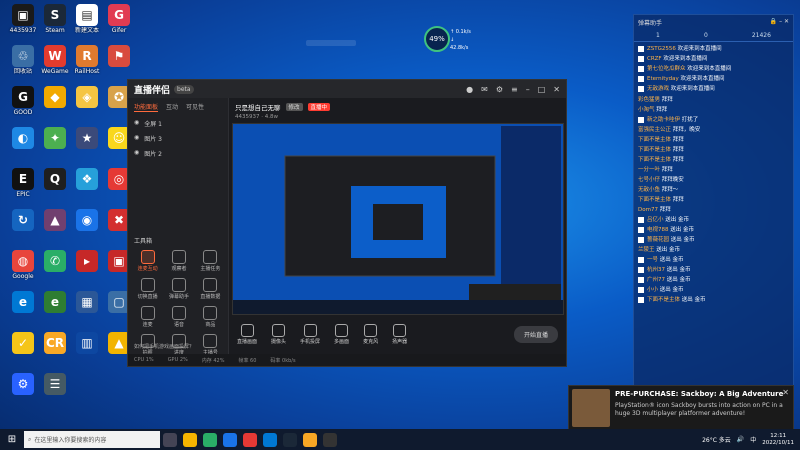 This screenshot has width=800, height=450. I want to click on source-button: 扬声器, so click(399, 334).